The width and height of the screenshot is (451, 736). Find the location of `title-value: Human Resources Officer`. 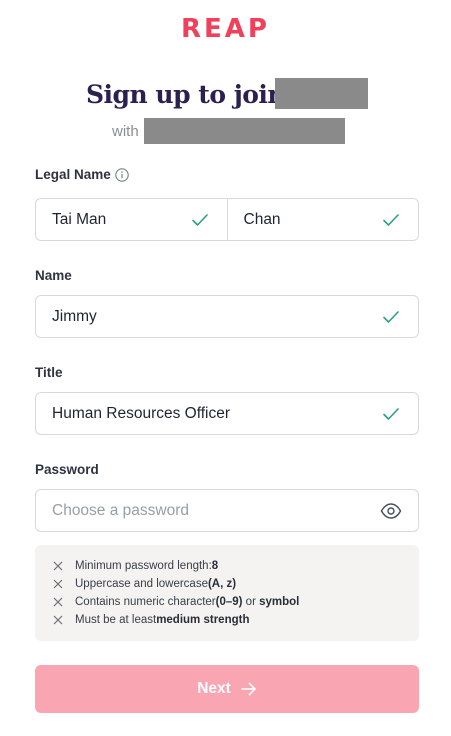

title-value: Human Resources Officer is located at coordinates (141, 413).